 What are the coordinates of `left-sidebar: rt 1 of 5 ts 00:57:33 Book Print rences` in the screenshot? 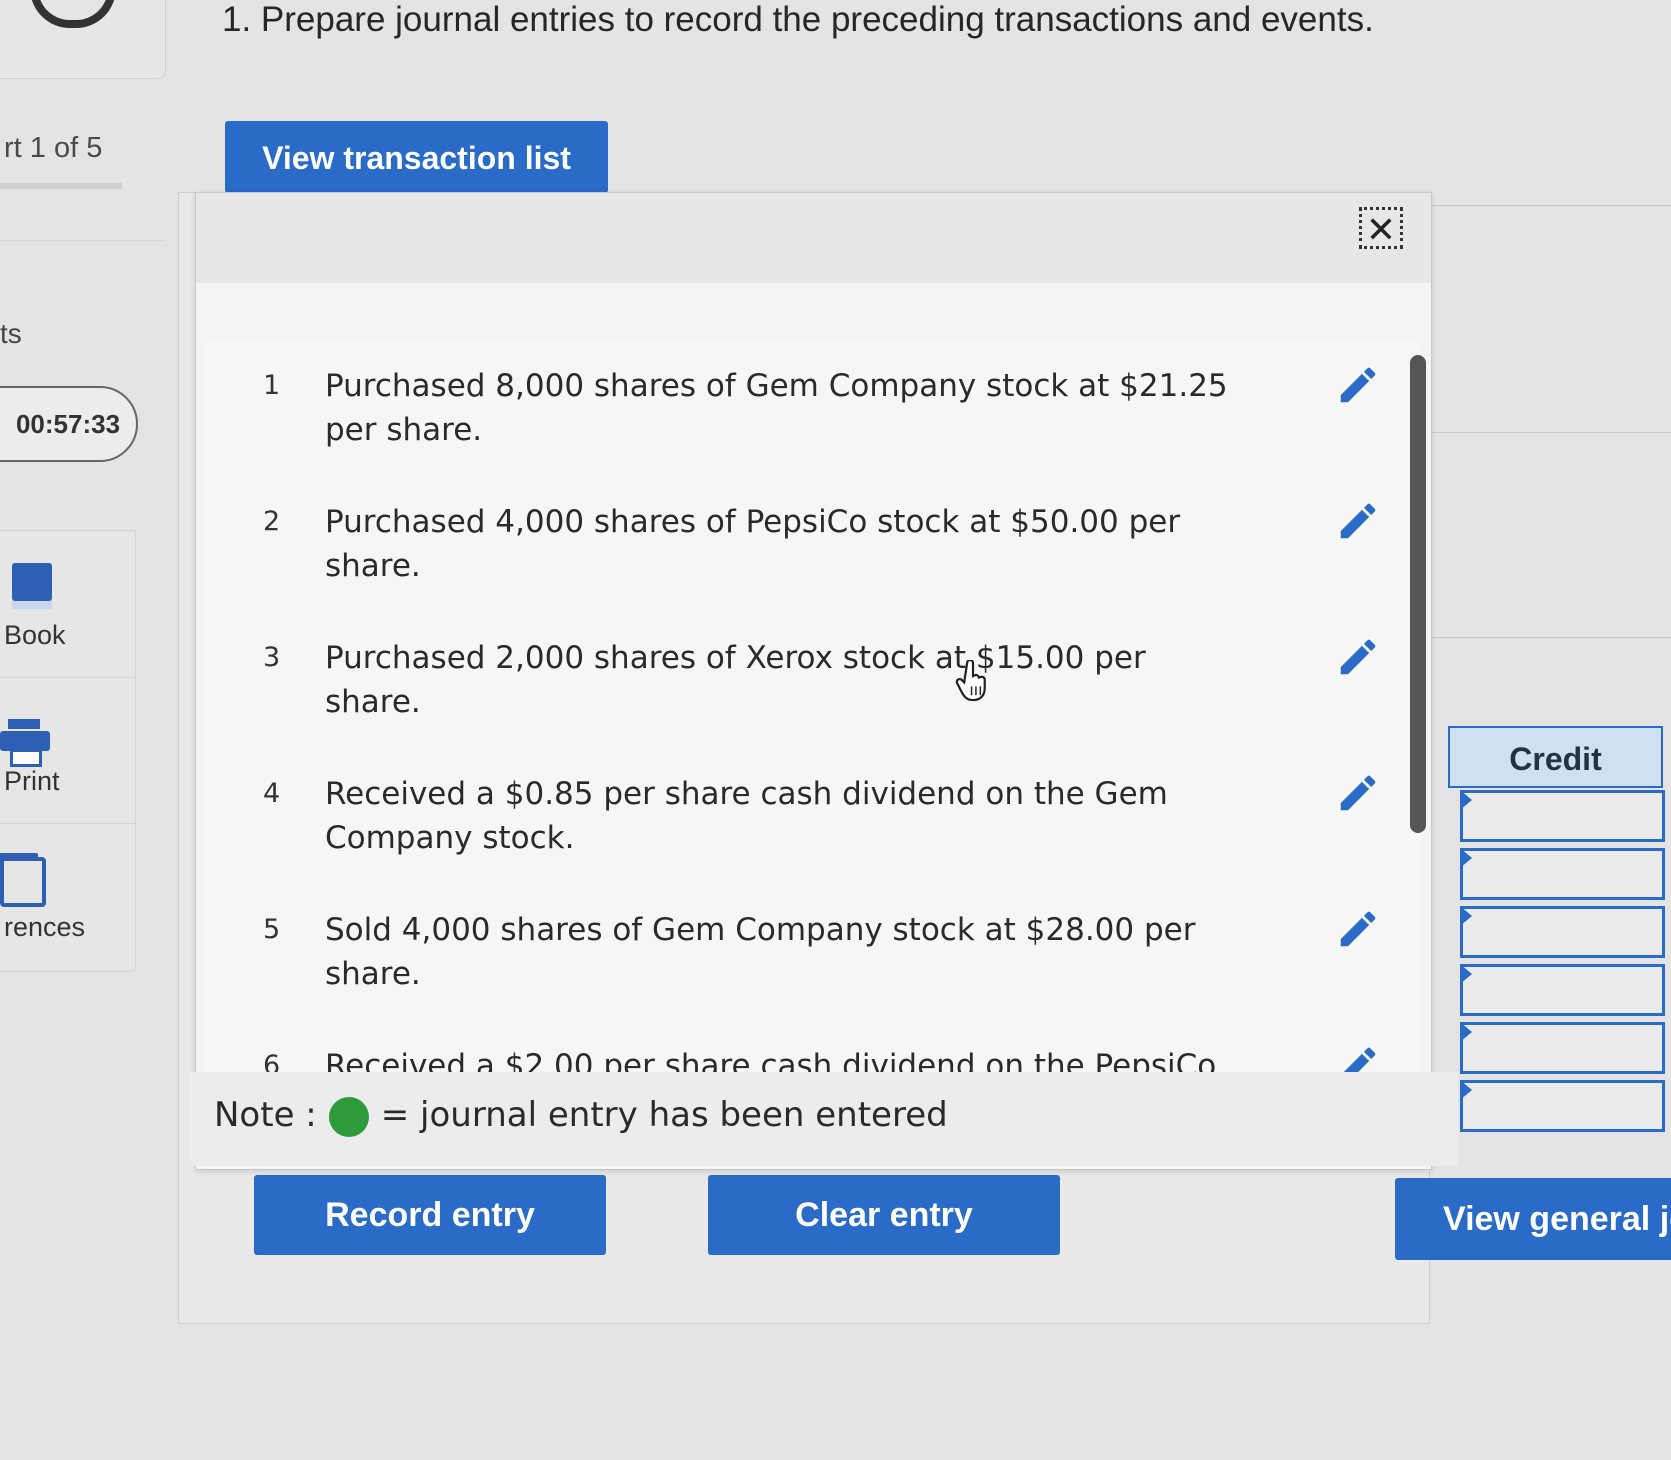 It's located at (85, 730).